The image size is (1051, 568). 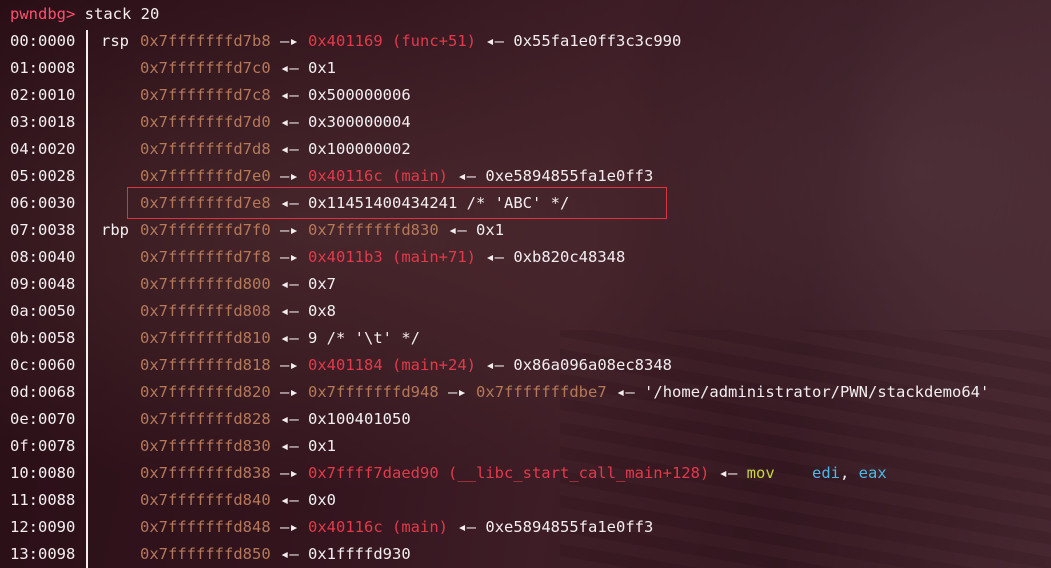 What do you see at coordinates (569, 257) in the screenshot?
I see `pointer-target: 0xb820c48348` at bounding box center [569, 257].